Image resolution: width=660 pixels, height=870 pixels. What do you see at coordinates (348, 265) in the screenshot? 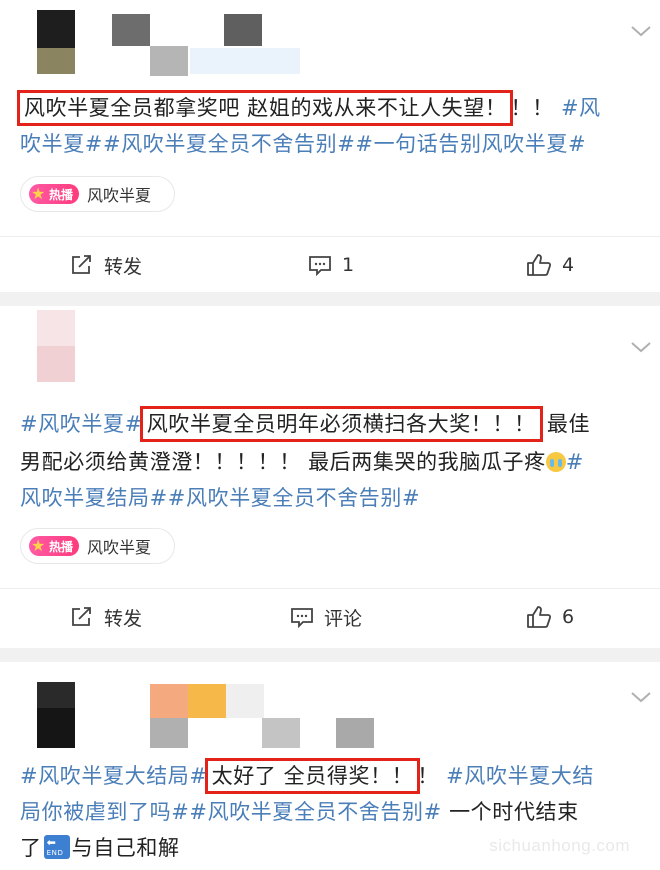
I see `comment-count: 1` at bounding box center [348, 265].